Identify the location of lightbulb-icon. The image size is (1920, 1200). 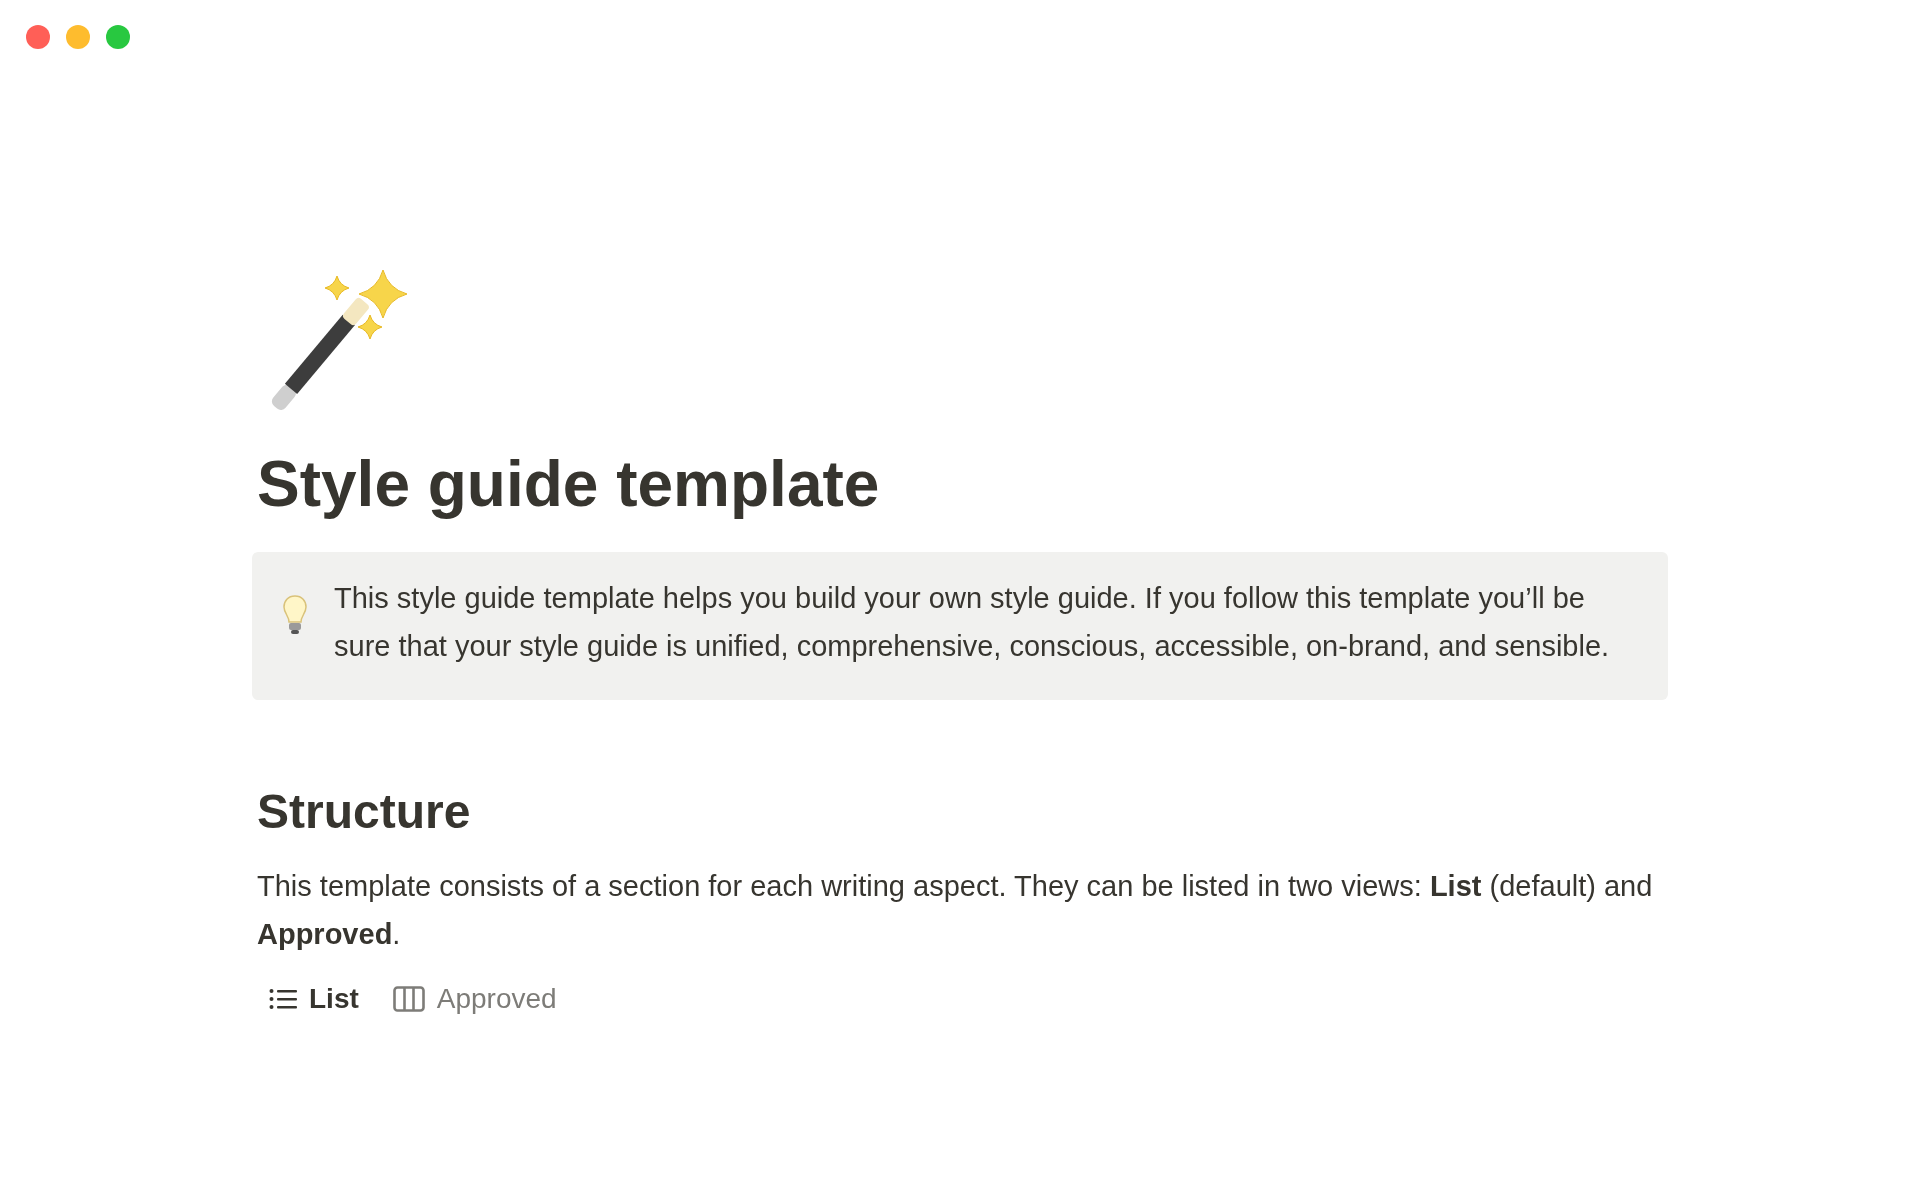
(295, 615).